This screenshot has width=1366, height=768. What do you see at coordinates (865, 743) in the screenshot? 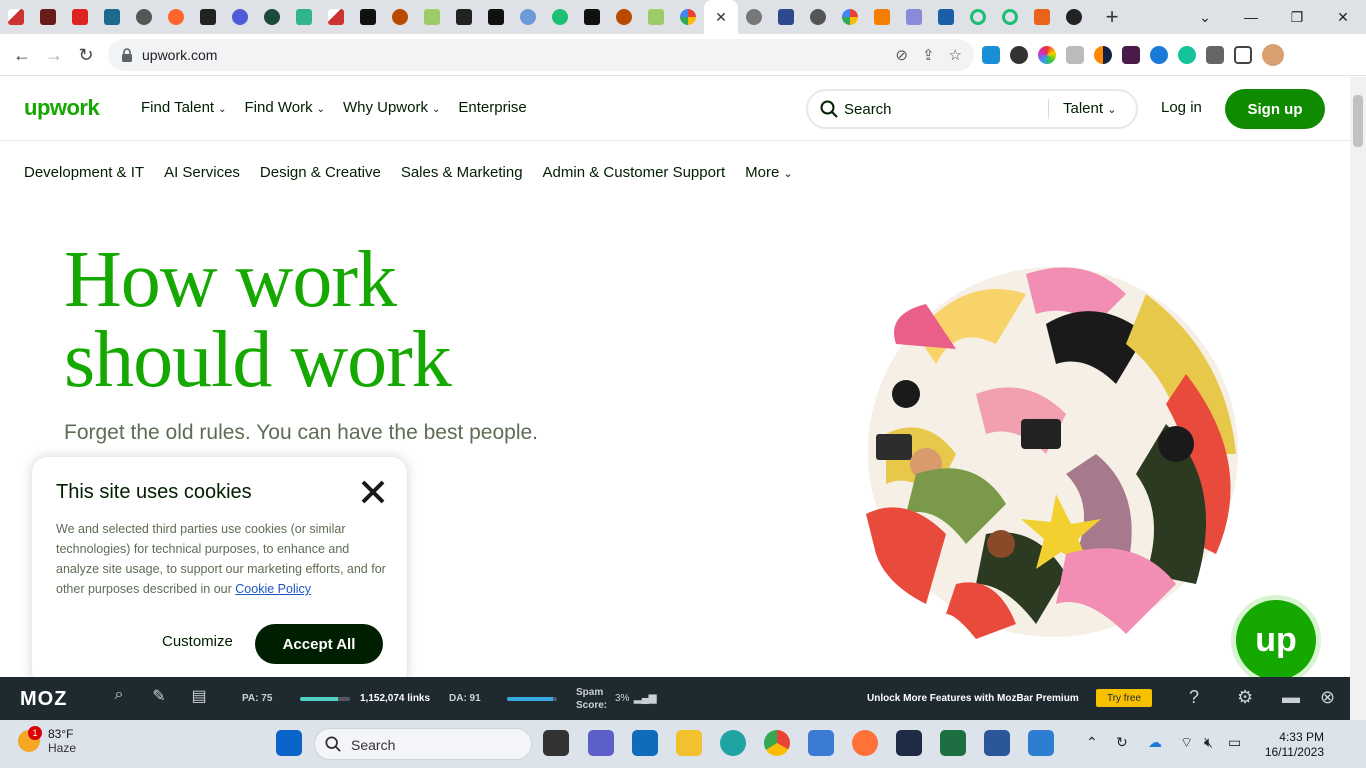
I see `firefox-icon` at bounding box center [865, 743].